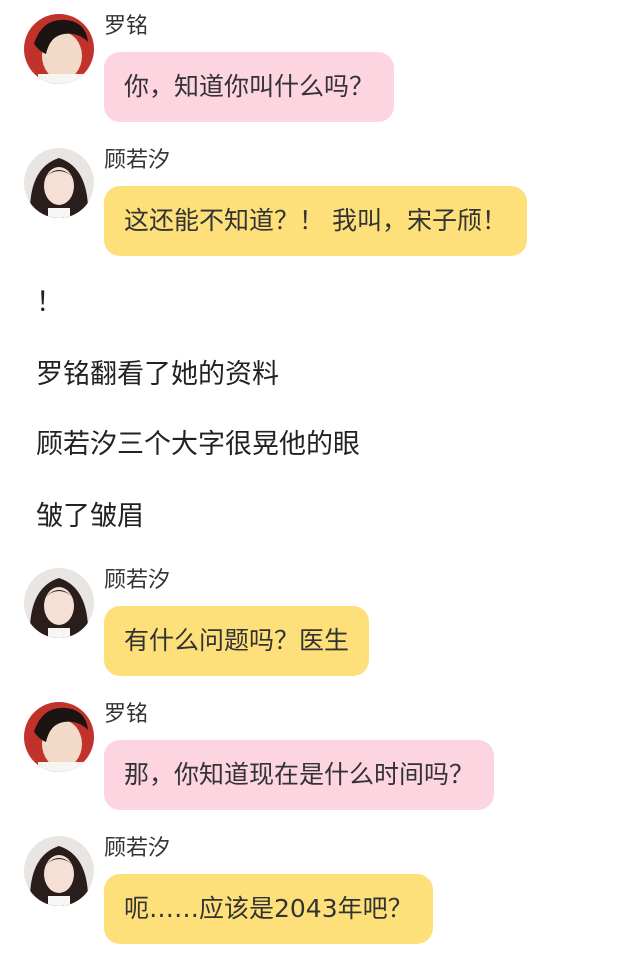 The width and height of the screenshot is (640, 956). Describe the element at coordinates (90, 516) in the screenshot. I see `narration-line: 皱了皱眉` at that location.